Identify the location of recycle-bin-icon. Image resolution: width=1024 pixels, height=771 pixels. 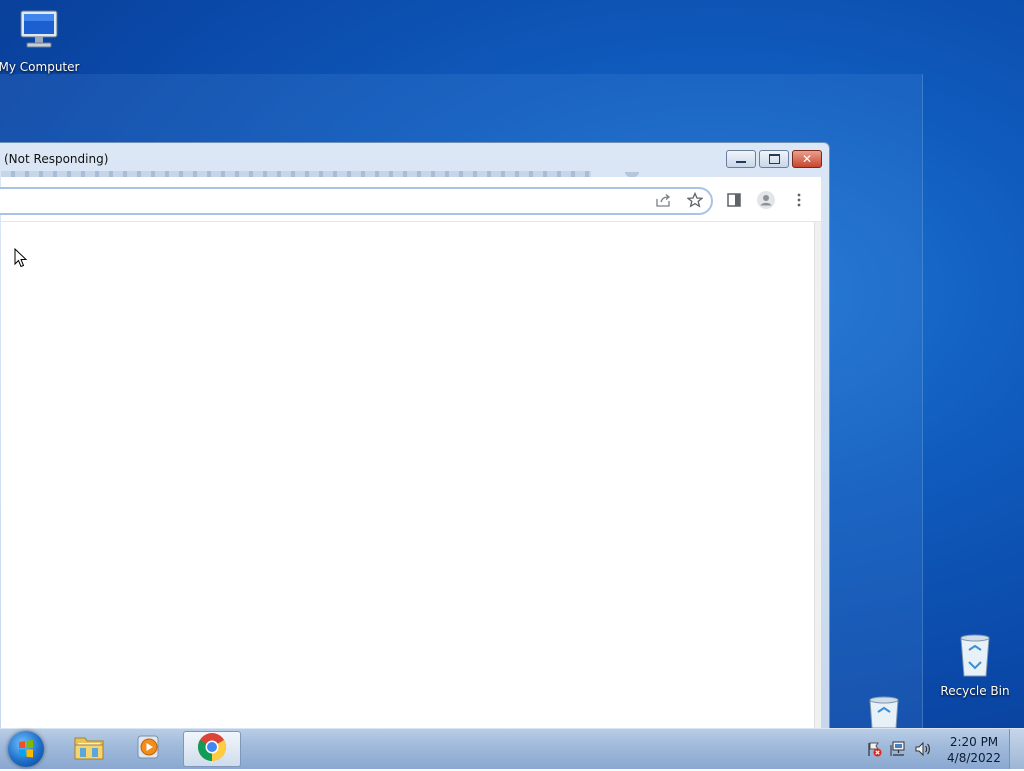
(975, 656).